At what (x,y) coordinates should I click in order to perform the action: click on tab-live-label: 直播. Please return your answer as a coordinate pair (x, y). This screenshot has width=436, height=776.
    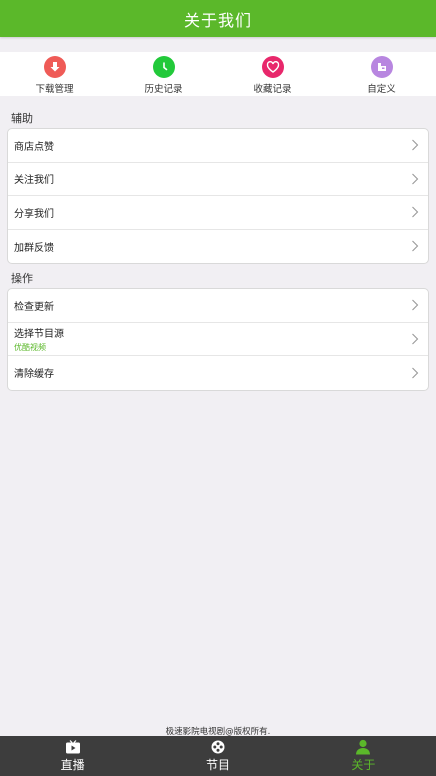
    Looking at the image, I should click on (72, 765).